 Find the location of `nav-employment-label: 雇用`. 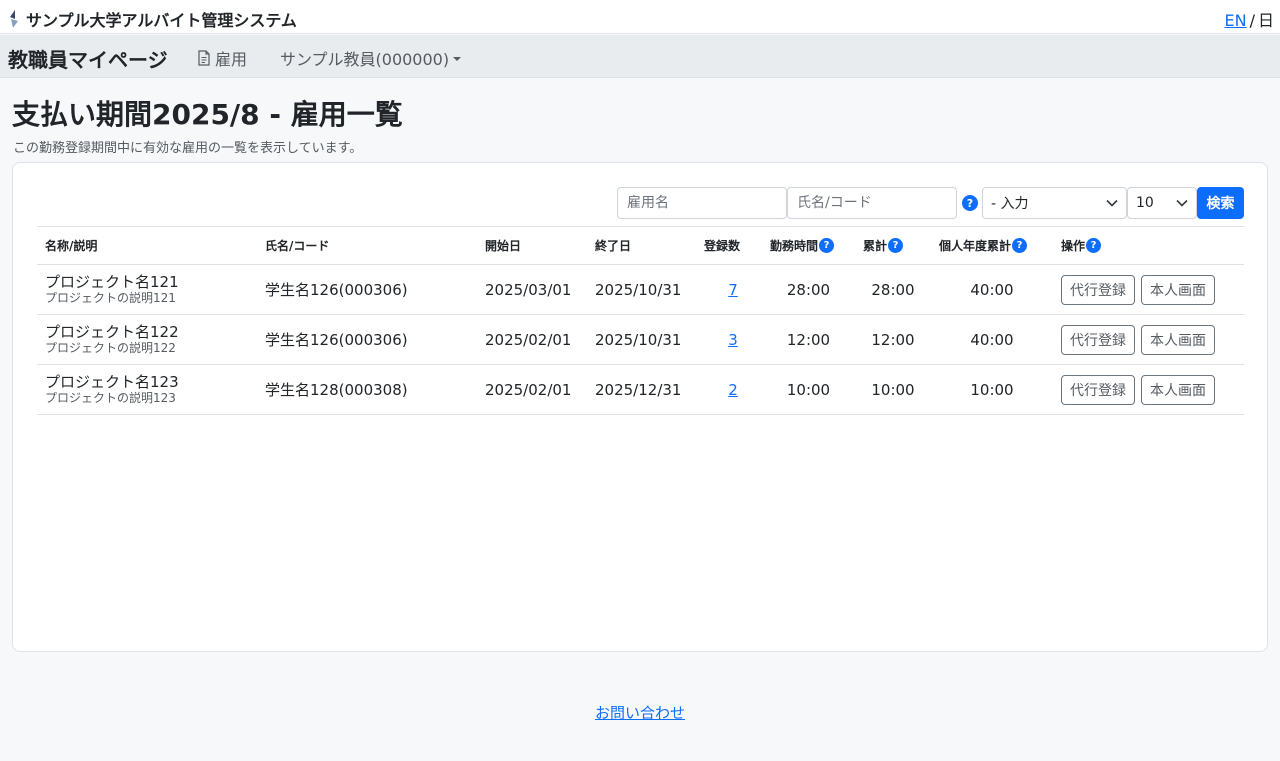

nav-employment-label: 雇用 is located at coordinates (231, 59).